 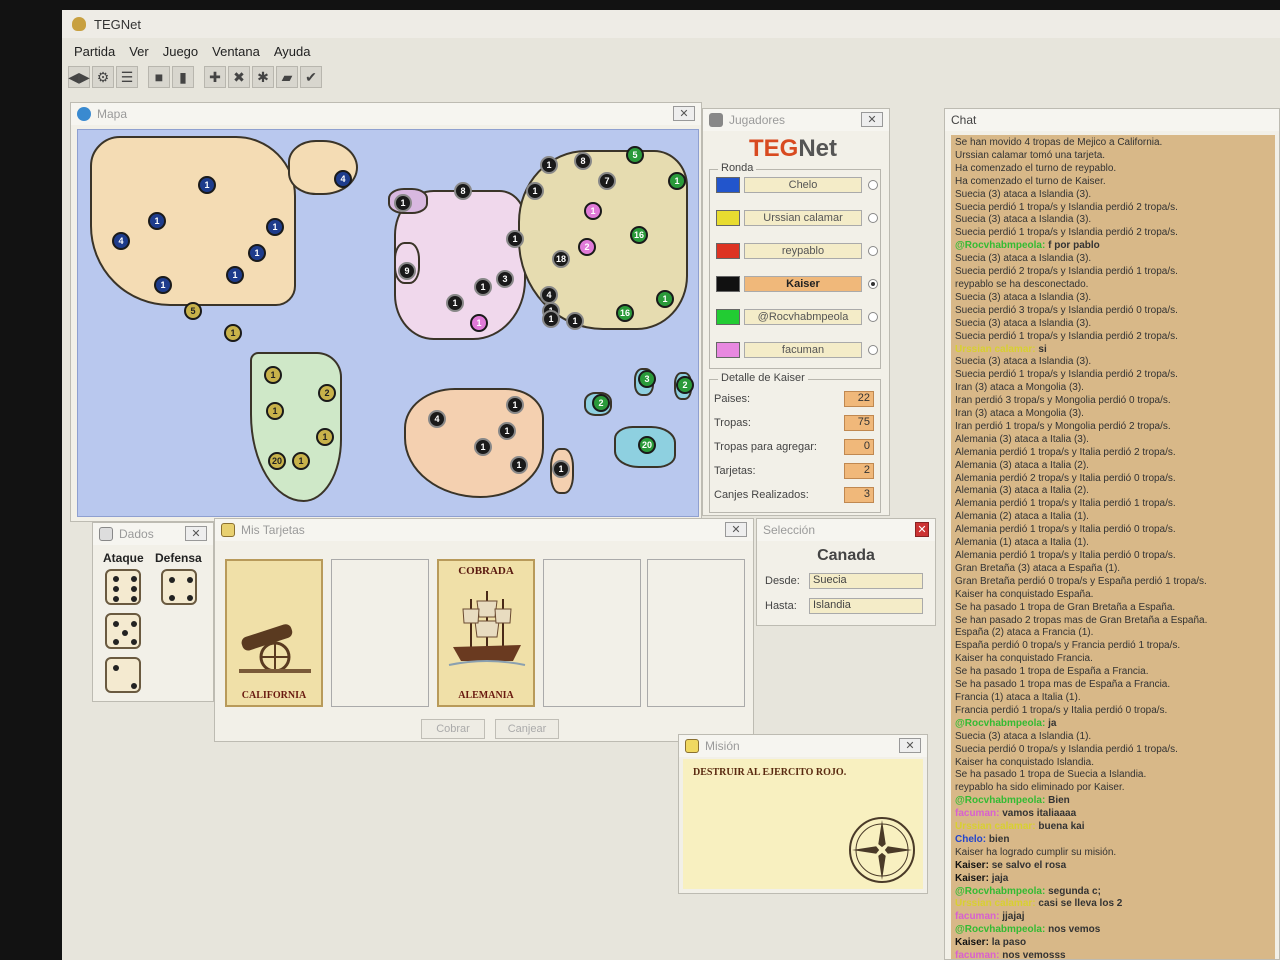 I want to click on player-row: @Rocvhabmpeola, so click(x=797, y=317).